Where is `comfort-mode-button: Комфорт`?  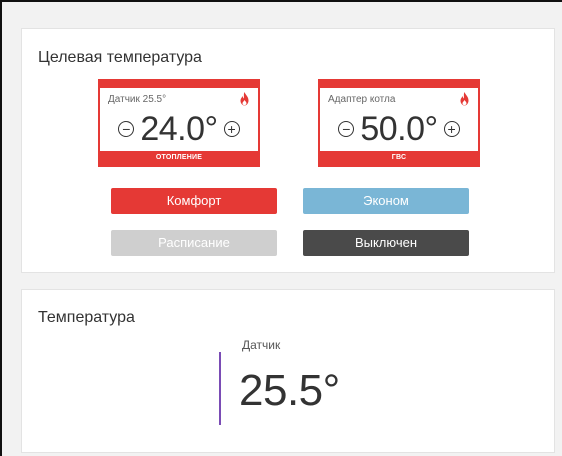 comfort-mode-button: Комфорт is located at coordinates (194, 201).